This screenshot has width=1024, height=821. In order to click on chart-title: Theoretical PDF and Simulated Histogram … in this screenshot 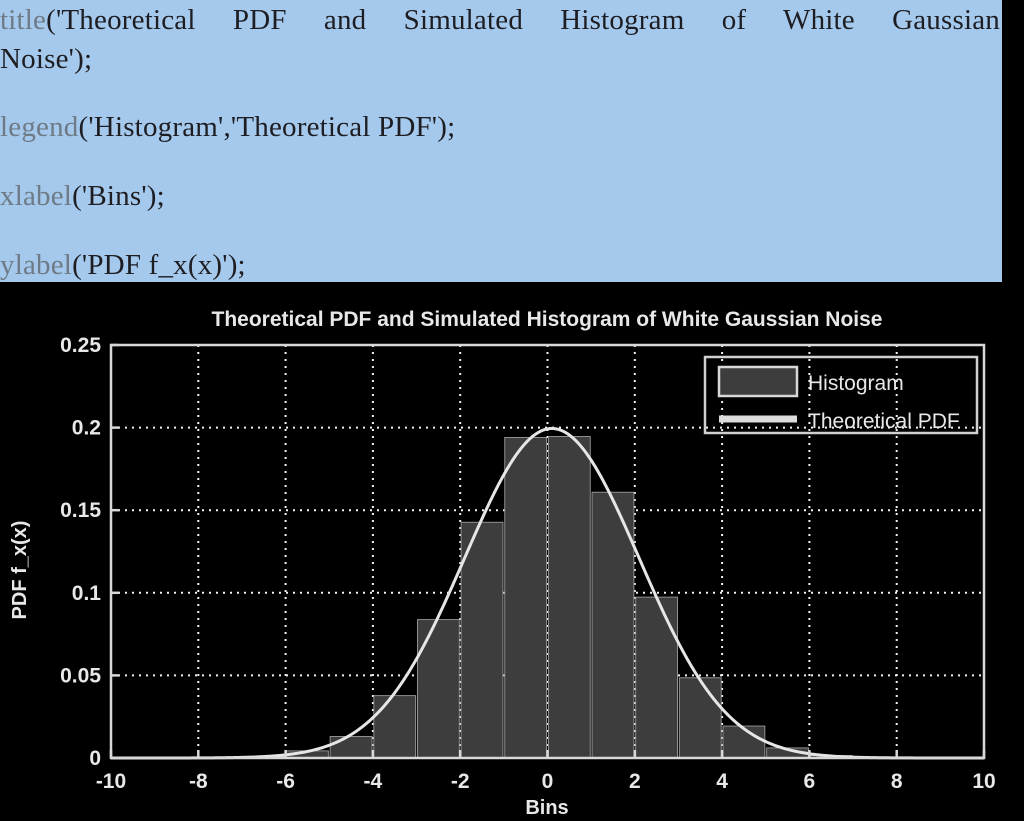, I will do `click(547, 319)`.